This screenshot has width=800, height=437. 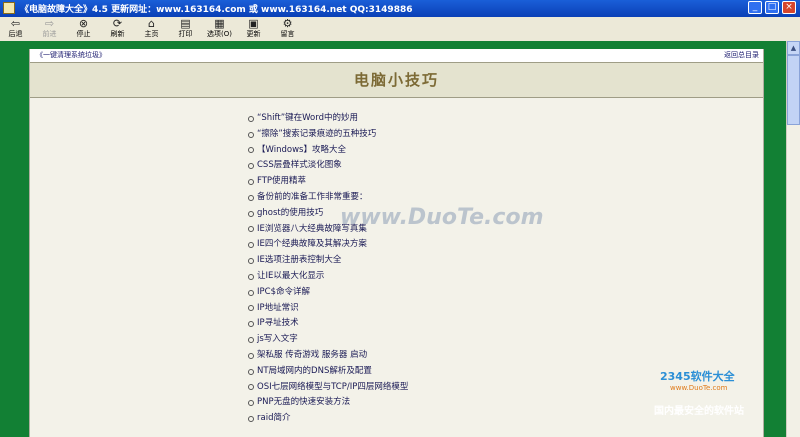 I want to click on duote-watermark: www.DuoTe.com, so click(x=442, y=217).